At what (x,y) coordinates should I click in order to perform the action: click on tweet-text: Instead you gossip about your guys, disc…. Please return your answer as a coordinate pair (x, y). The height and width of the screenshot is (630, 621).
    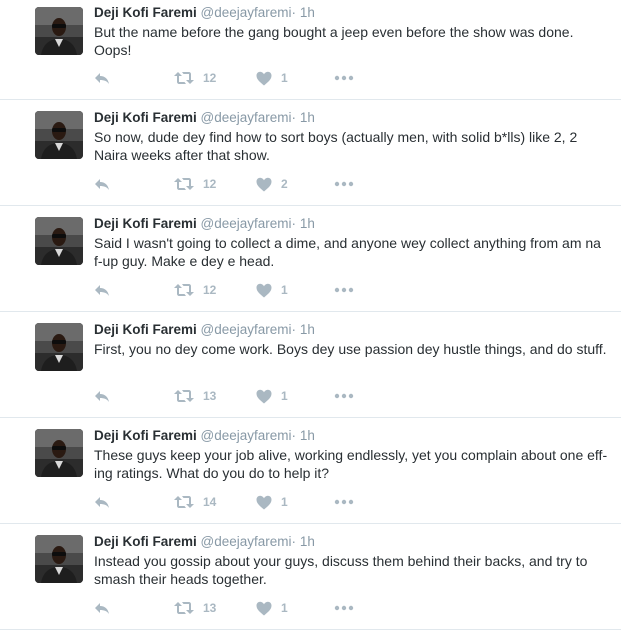
    Looking at the image, I should click on (341, 570).